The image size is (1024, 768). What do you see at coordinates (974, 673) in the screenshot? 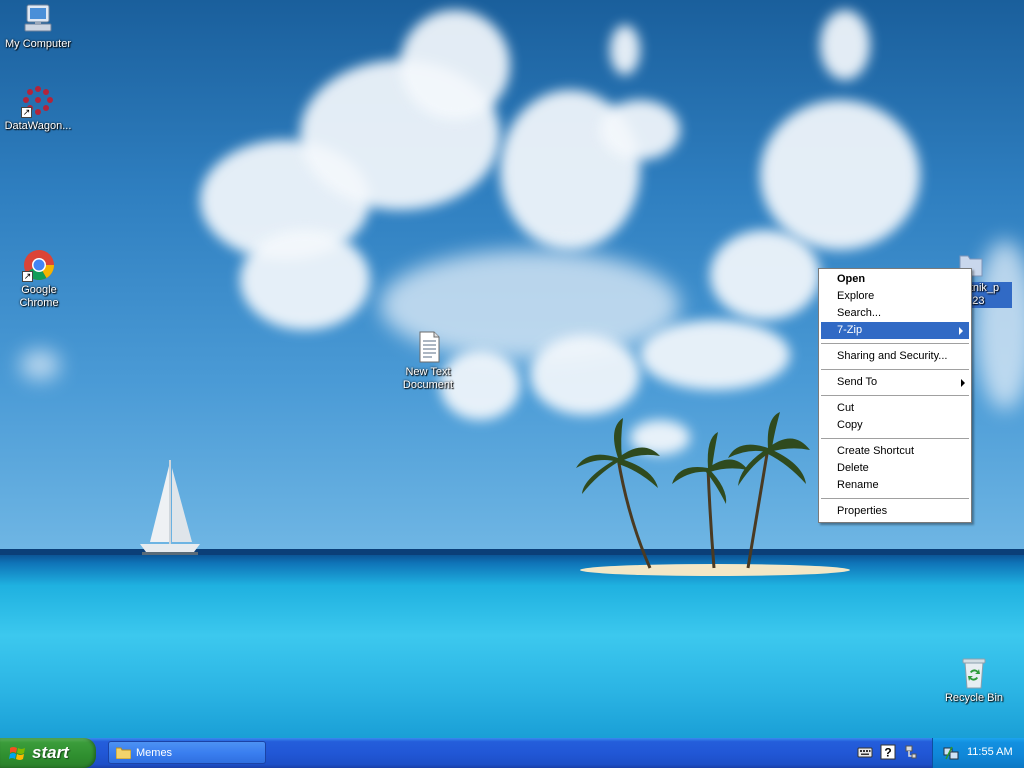
I see `recycle-bin-icon` at bounding box center [974, 673].